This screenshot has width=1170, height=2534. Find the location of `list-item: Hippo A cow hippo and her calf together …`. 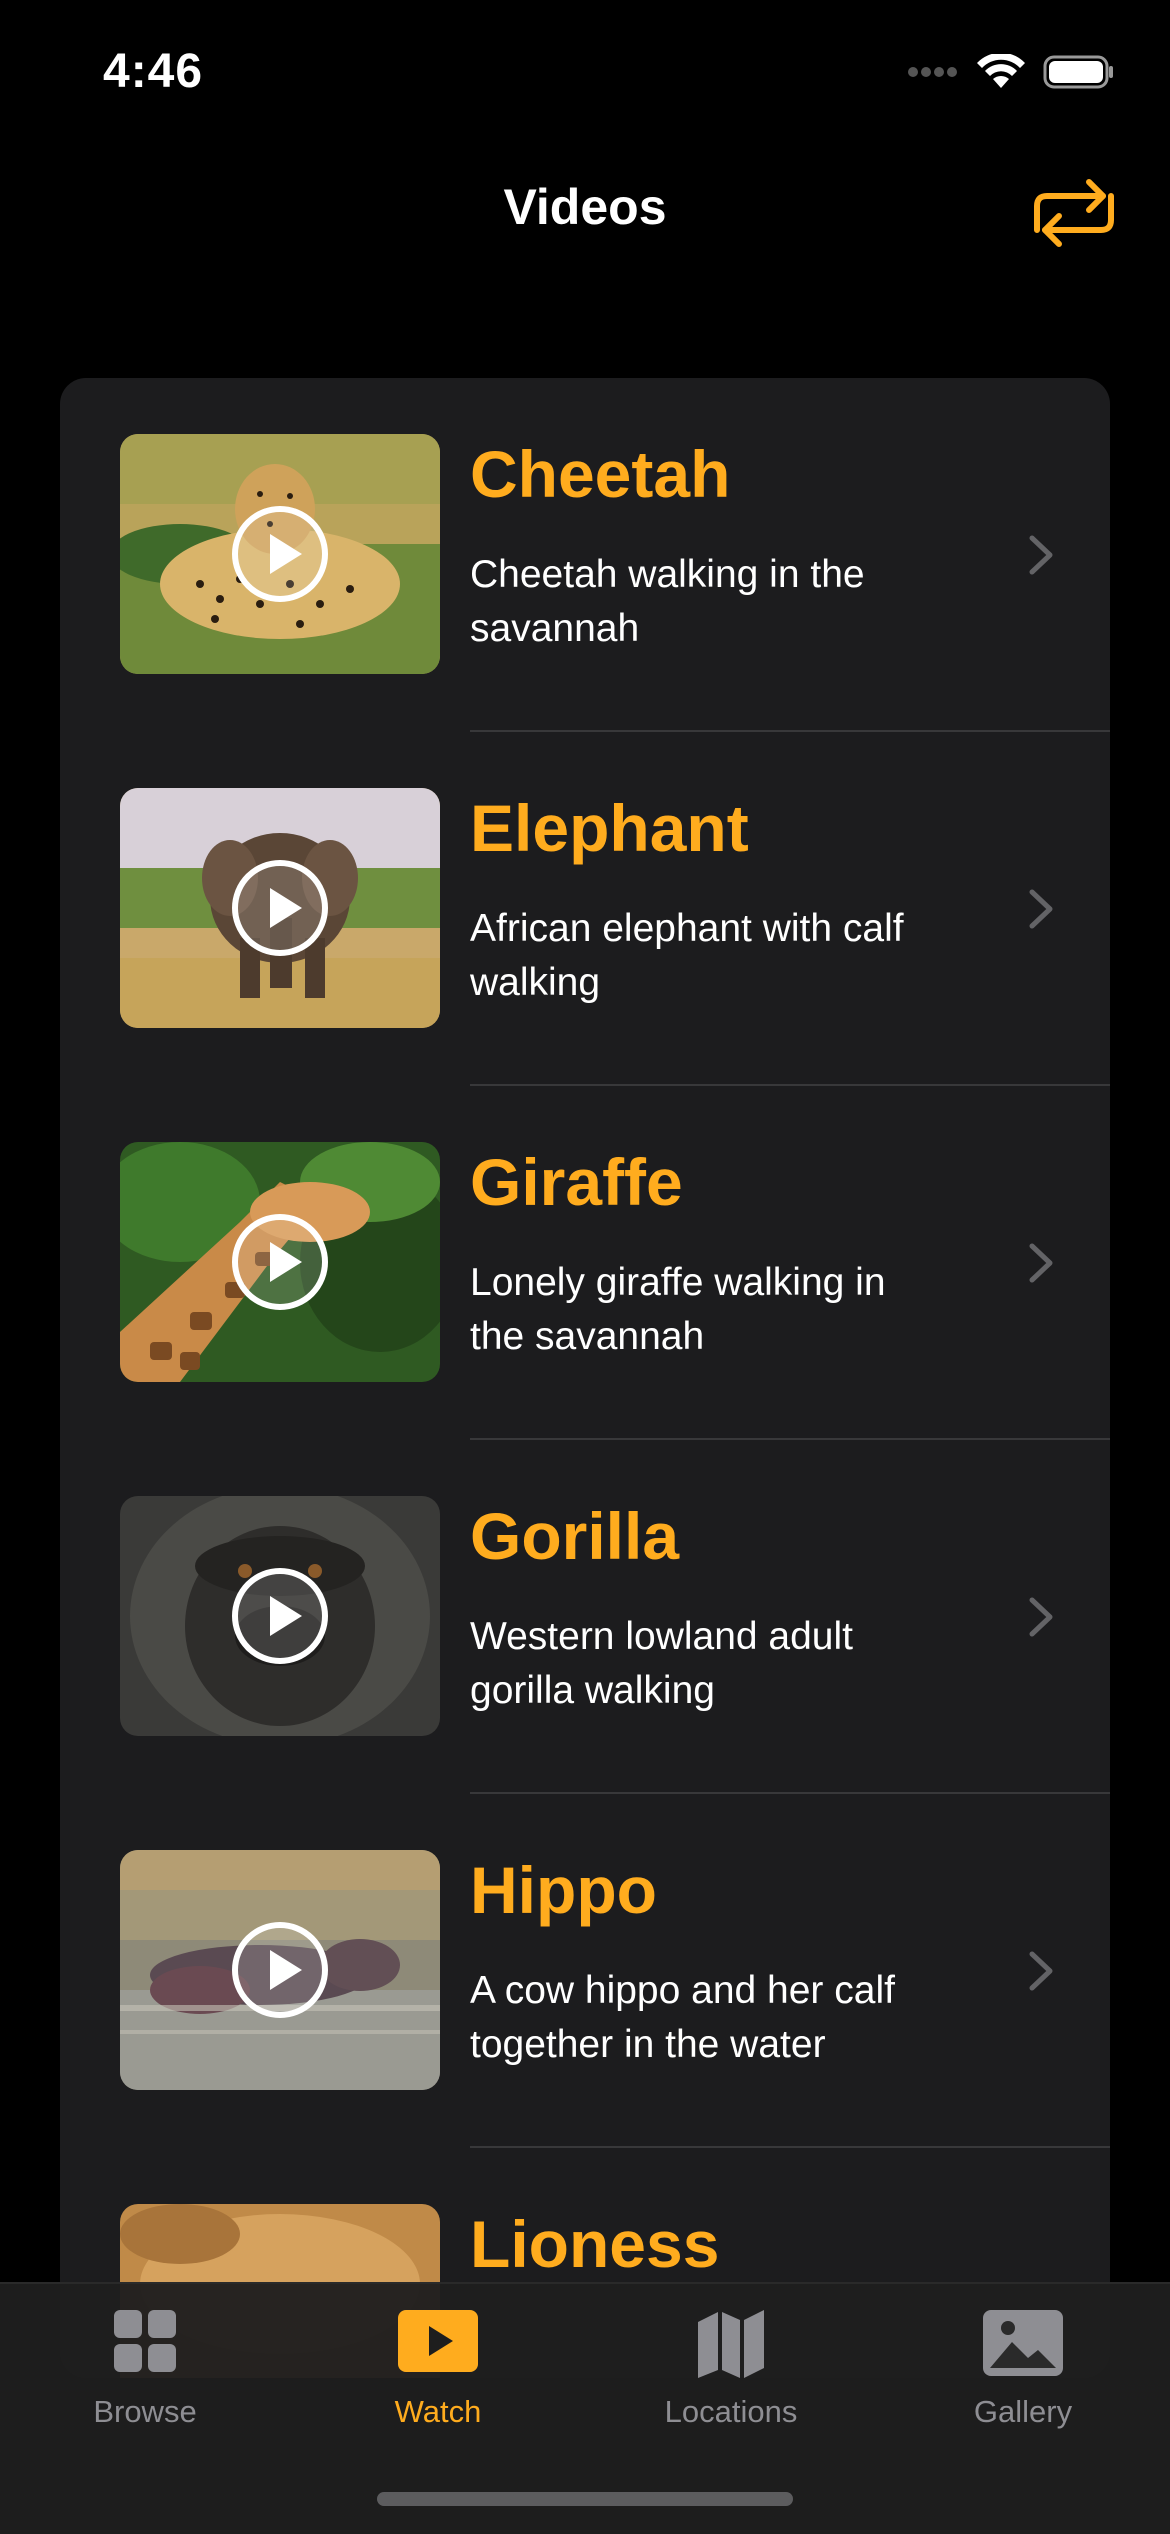

list-item: Hippo A cow hippo and her calf together … is located at coordinates (585, 1971).